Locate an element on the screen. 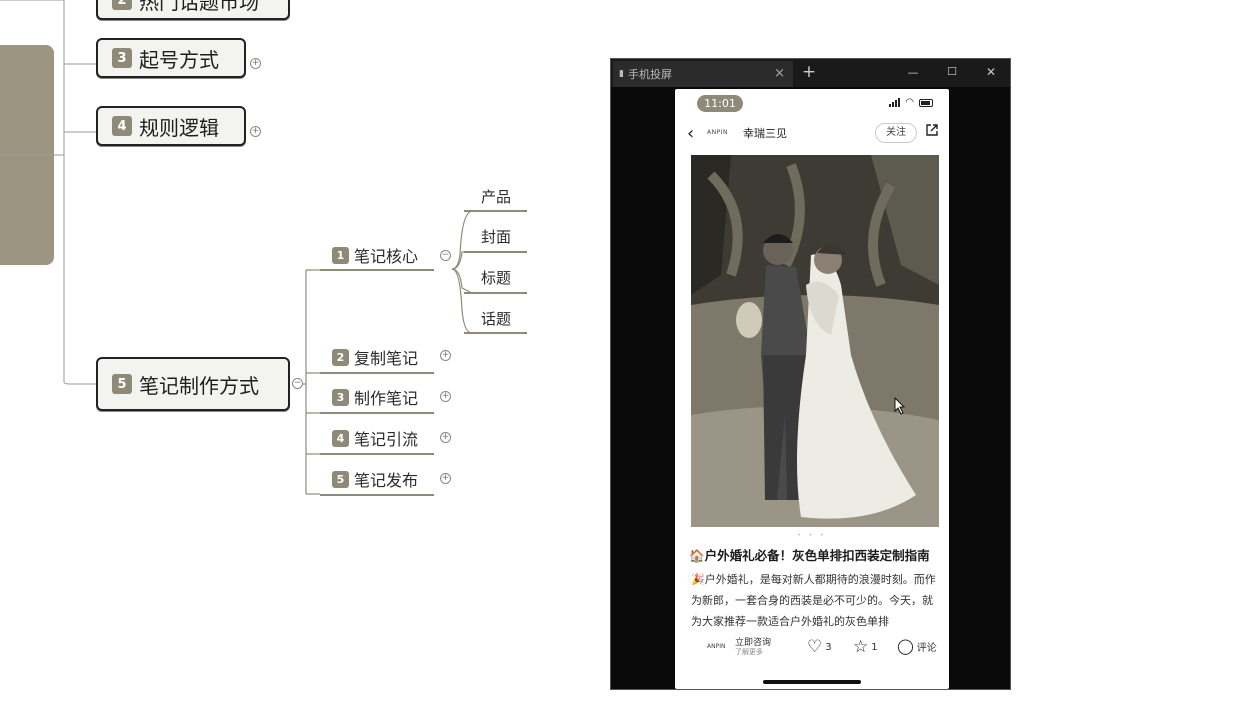 The height and width of the screenshot is (720, 1242). mindmap-node-note-making: 5 笔记制作方式 is located at coordinates (193, 384).